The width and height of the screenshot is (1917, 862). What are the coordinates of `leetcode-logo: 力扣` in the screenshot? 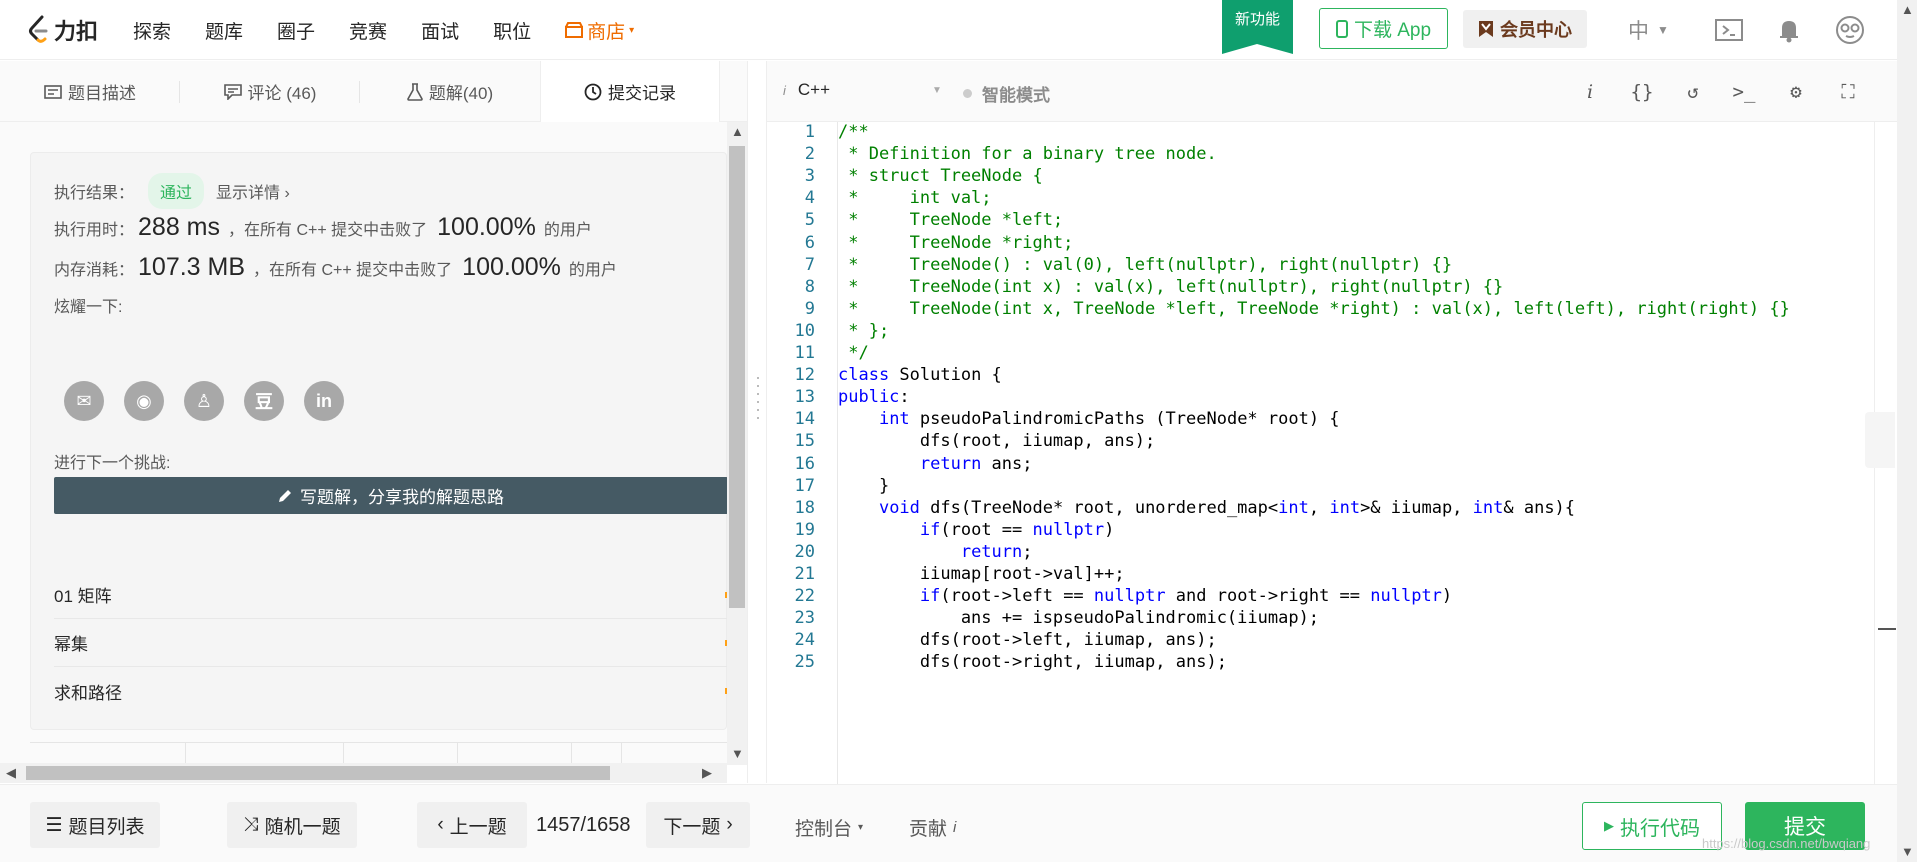 It's located at (63, 30).